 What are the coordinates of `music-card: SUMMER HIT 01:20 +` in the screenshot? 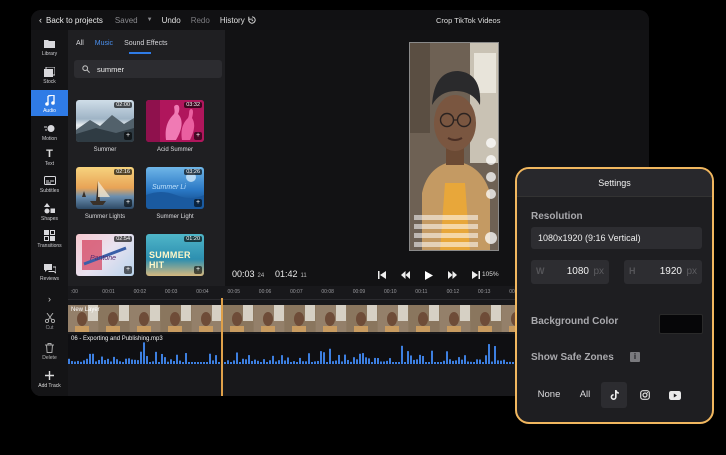 It's located at (175, 255).